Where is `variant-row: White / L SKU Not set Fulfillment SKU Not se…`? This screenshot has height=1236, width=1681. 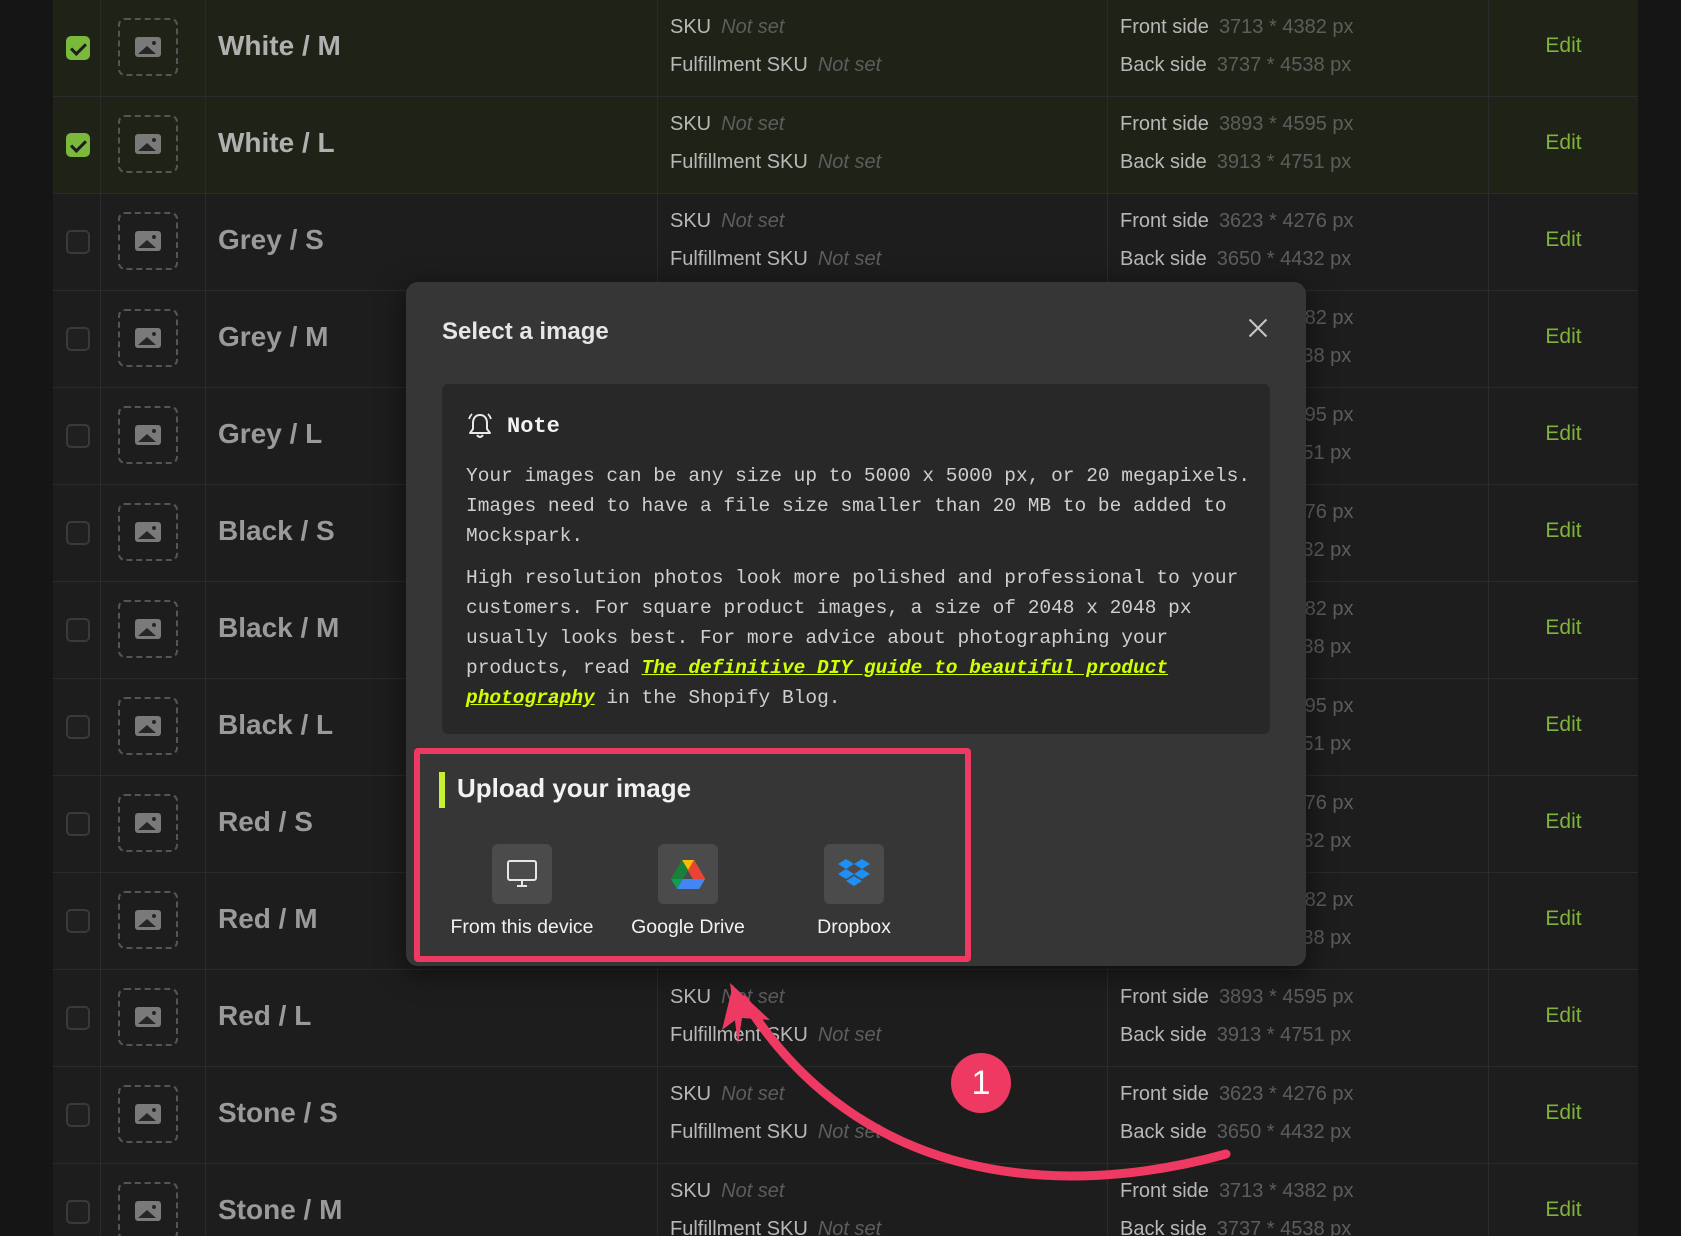 variant-row: White / L SKU Not set Fulfillment SKU Not se… is located at coordinates (845, 145).